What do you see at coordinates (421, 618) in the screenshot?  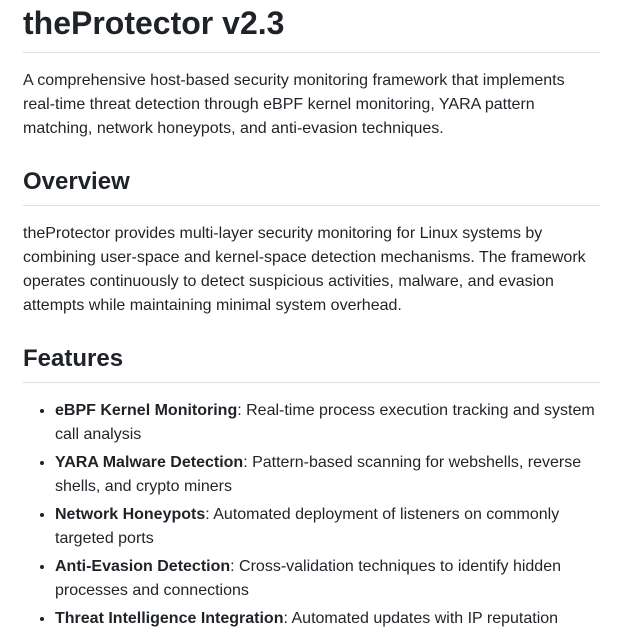 I see `feature-description: : Automated updates with IP reputation` at bounding box center [421, 618].